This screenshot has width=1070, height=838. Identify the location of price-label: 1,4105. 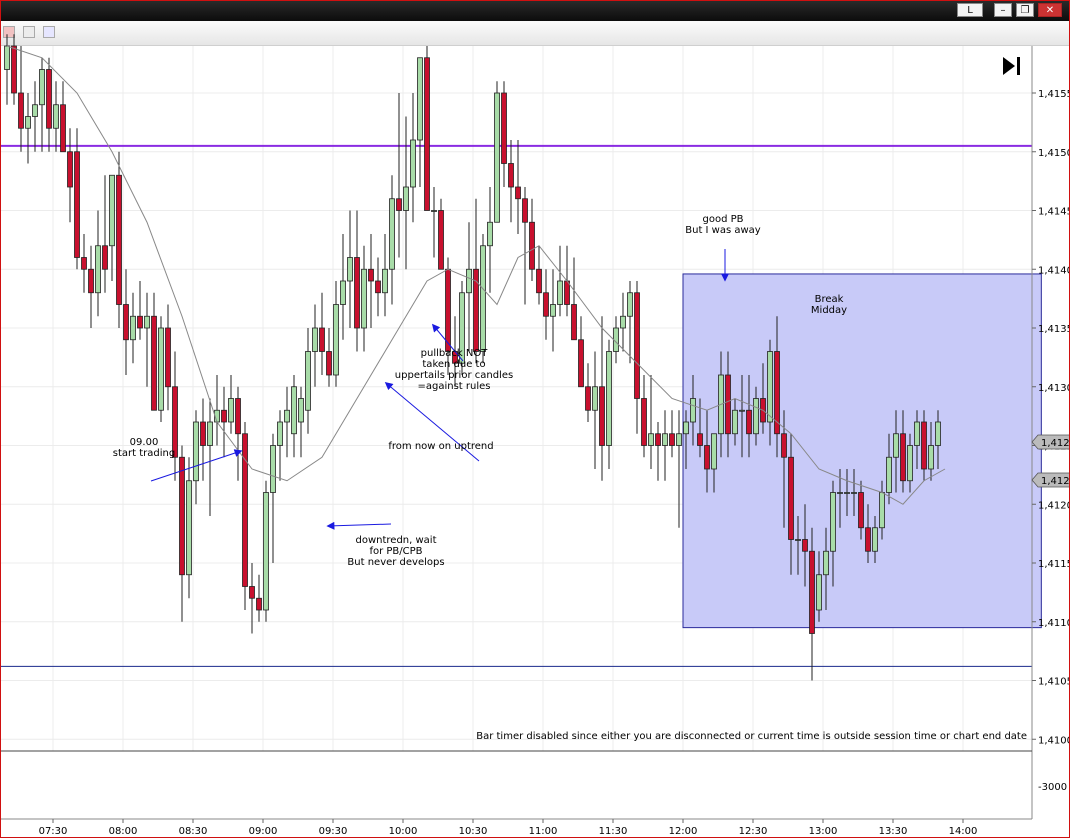
(1053, 682).